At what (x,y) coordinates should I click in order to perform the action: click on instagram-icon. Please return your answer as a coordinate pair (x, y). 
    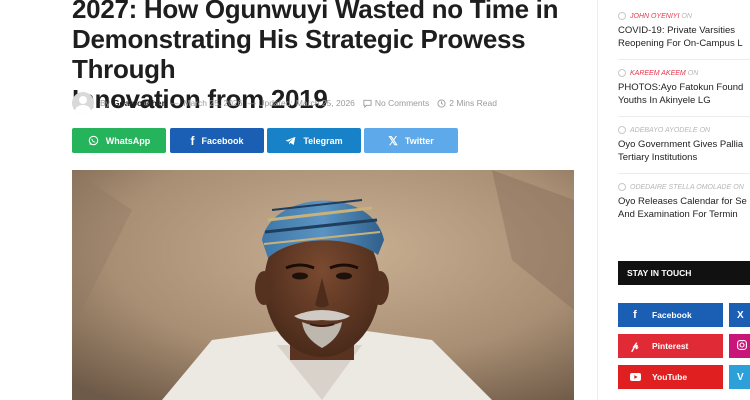
    Looking at the image, I should click on (742, 346).